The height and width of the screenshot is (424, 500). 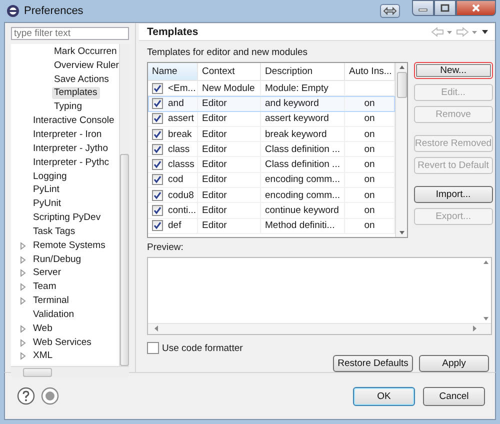 I want to click on table-row: assert Editor assert keyword on, so click(x=271, y=119).